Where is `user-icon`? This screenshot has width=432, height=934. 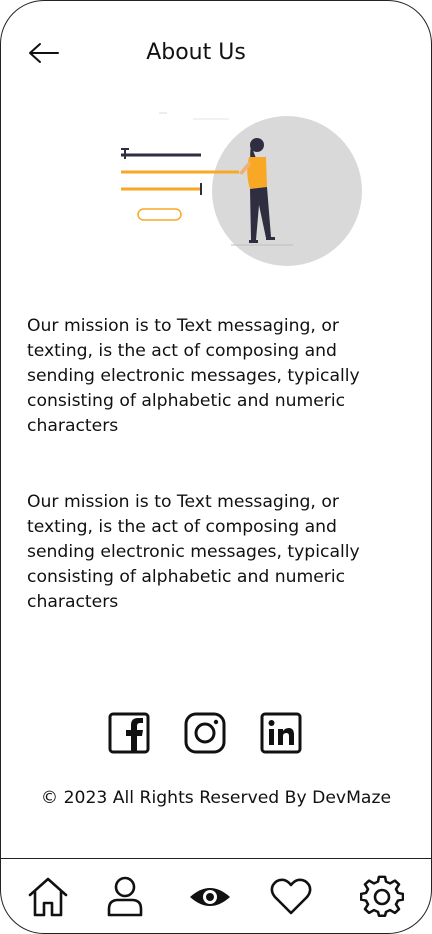 user-icon is located at coordinates (125, 896).